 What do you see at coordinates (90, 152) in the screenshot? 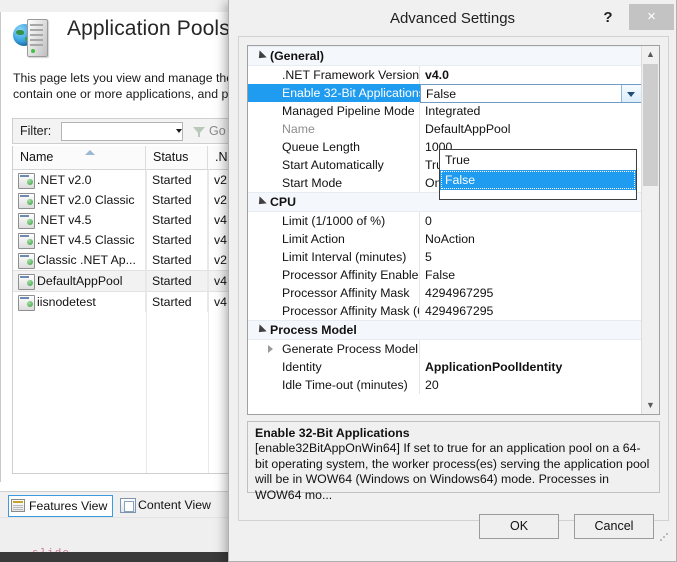
I see `sort-ascending-icon` at bounding box center [90, 152].